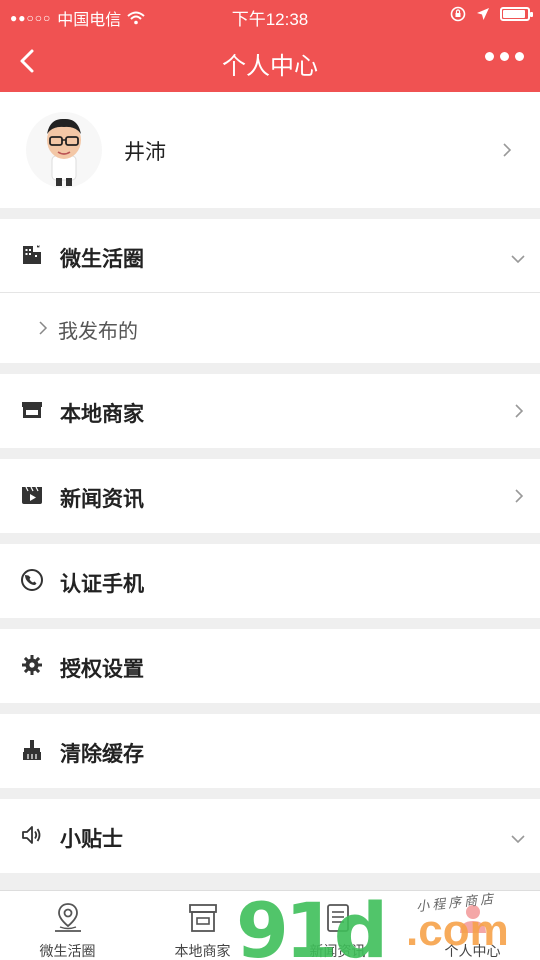  What do you see at coordinates (270, 836) in the screenshot?
I see `tips-row: 小贴士` at bounding box center [270, 836].